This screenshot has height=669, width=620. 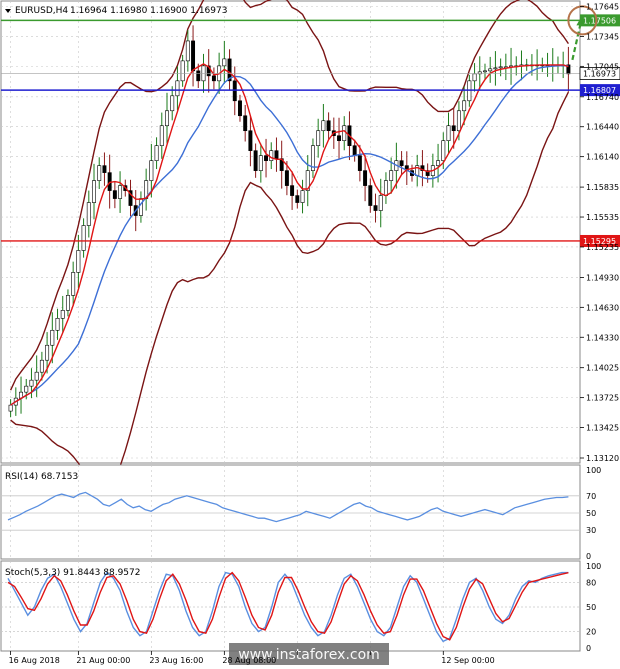 I want to click on stoch-tick-label: 50, so click(x=591, y=607).